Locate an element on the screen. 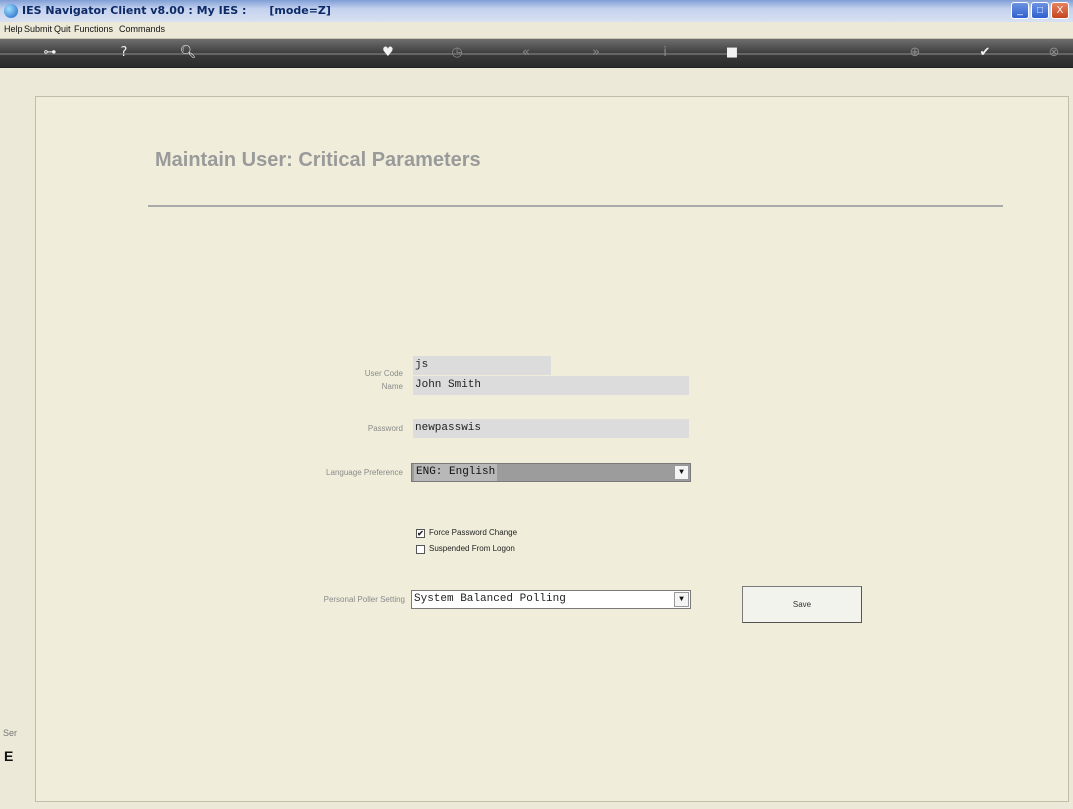 This screenshot has width=1073, height=809. menu-submit: Submit is located at coordinates (38, 29).